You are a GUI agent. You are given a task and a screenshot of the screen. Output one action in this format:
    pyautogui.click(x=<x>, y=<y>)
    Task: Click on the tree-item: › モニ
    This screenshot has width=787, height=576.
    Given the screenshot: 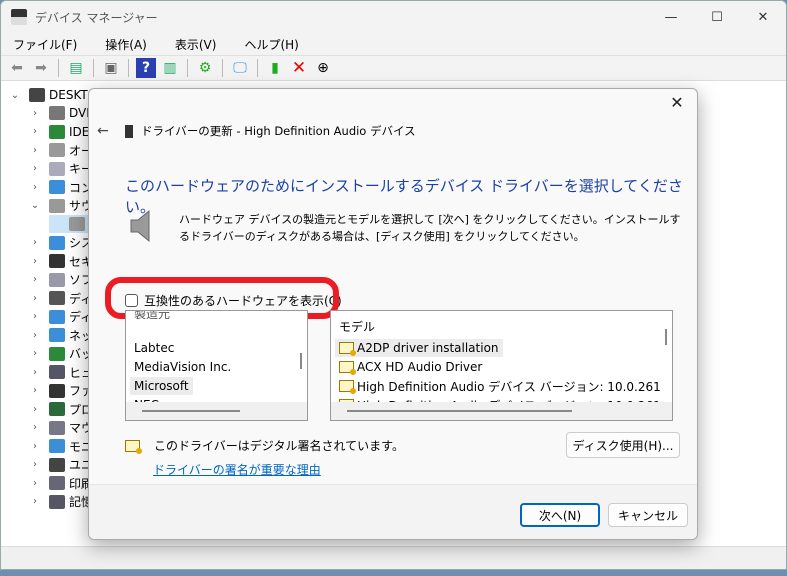 What is the action you would take?
    pyautogui.click(x=61, y=446)
    